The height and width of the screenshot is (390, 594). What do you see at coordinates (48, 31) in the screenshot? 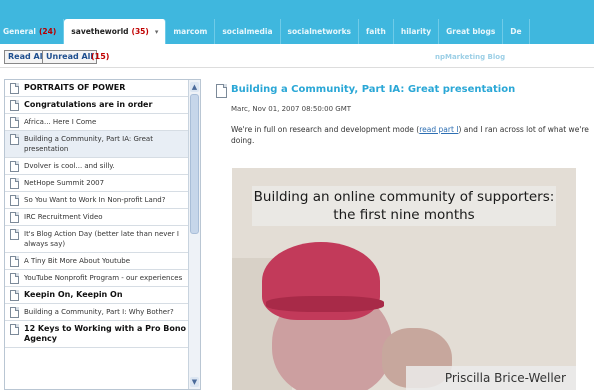
I see `tab-unread-count: (24)` at bounding box center [48, 31].